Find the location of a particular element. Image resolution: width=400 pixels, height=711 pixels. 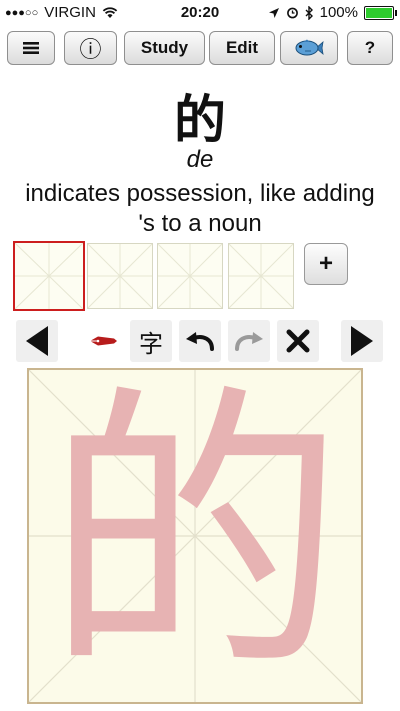

fish-button is located at coordinates (309, 48).